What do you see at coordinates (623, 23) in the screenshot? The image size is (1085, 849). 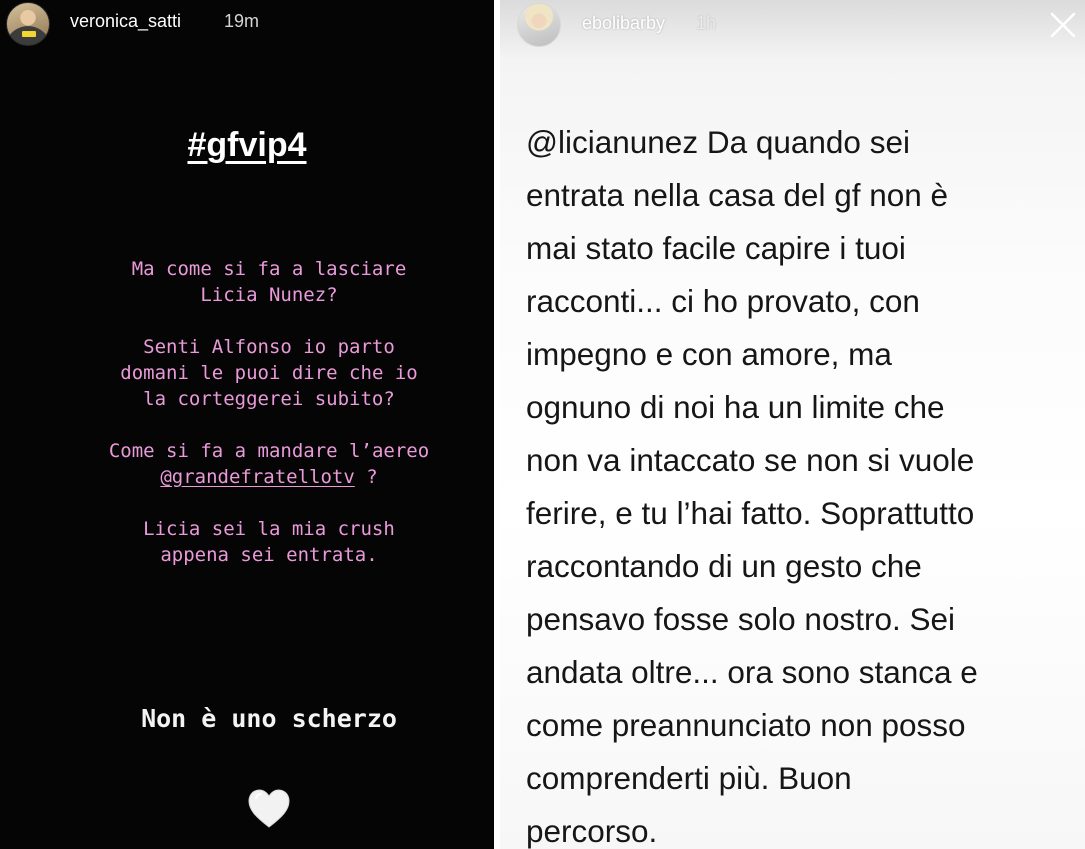 I see `username-right: ebolibarby` at bounding box center [623, 23].